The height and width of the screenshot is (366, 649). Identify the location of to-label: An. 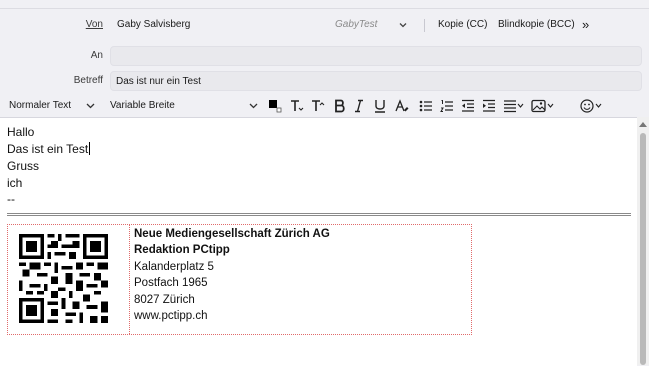
(96, 55).